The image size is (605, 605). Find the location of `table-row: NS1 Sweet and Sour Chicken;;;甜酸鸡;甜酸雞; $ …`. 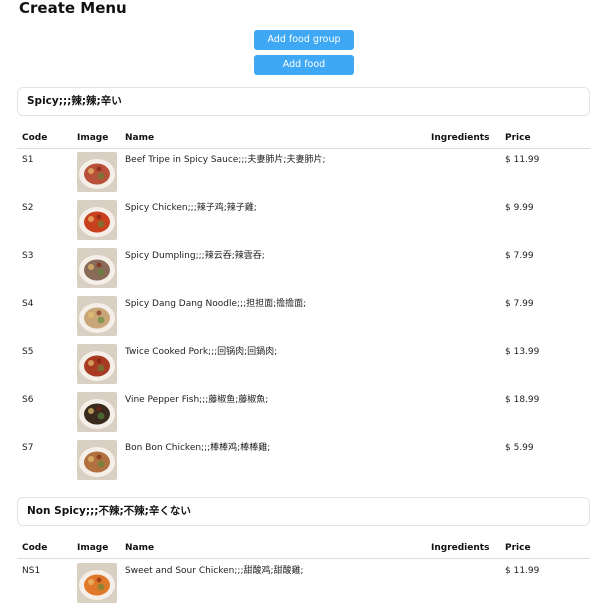

table-row: NS1 Sweet and Sour Chicken;;;甜酸鸡;甜酸雞; $ … is located at coordinates (303, 583).